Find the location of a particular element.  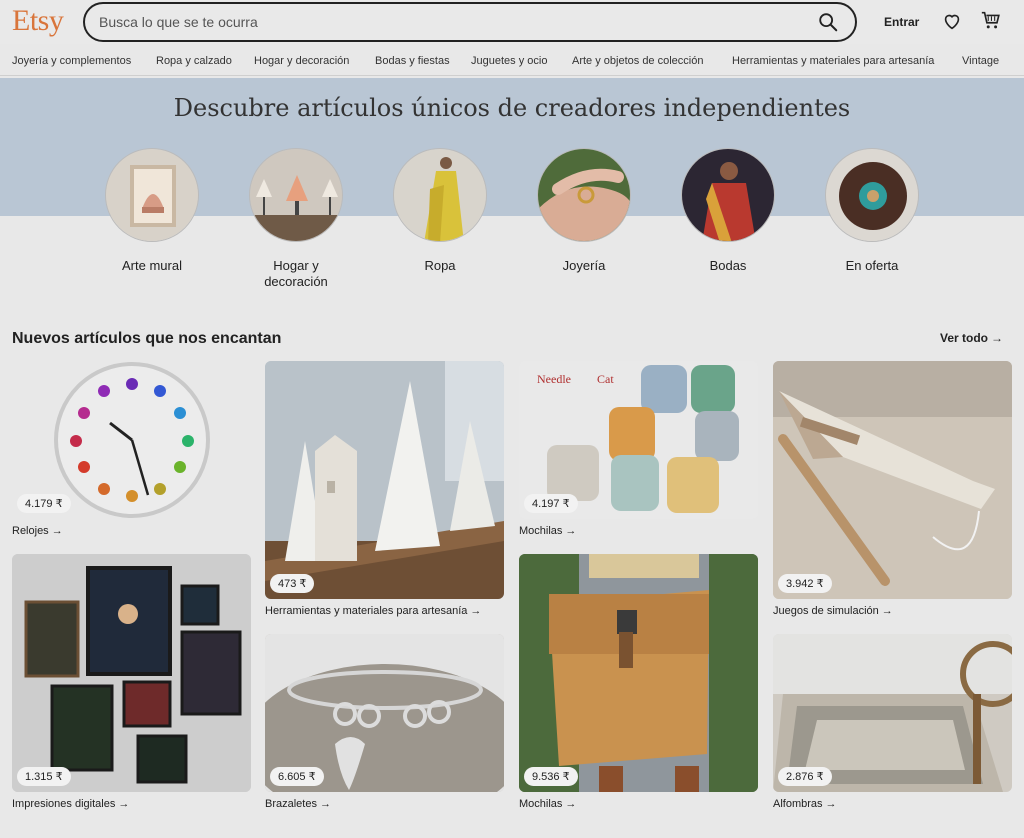

search-icon is located at coordinates (828, 22).